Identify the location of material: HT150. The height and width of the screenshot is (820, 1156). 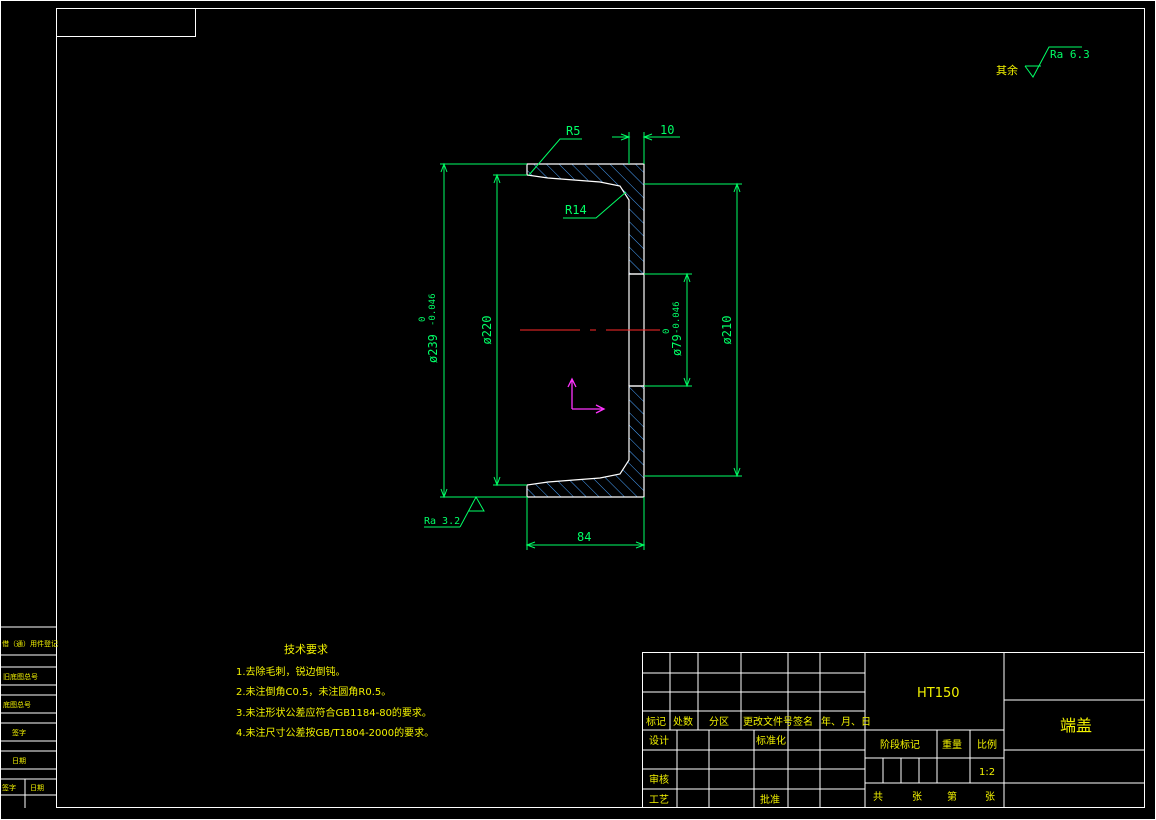
(938, 693).